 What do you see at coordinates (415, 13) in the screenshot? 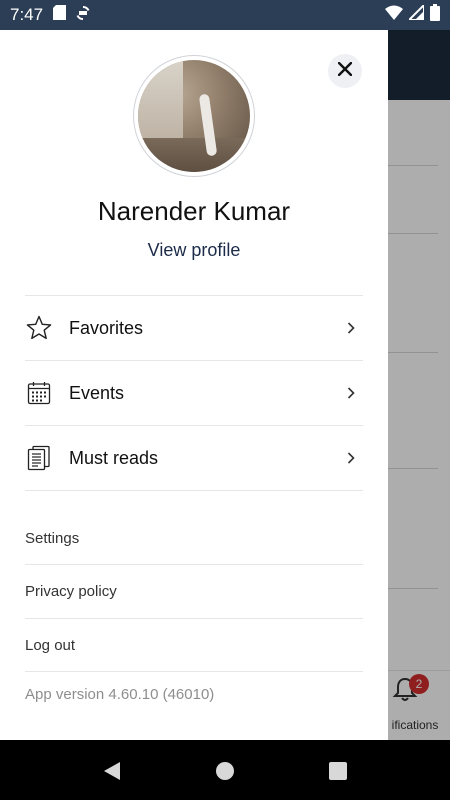
I see `signal-icon` at bounding box center [415, 13].